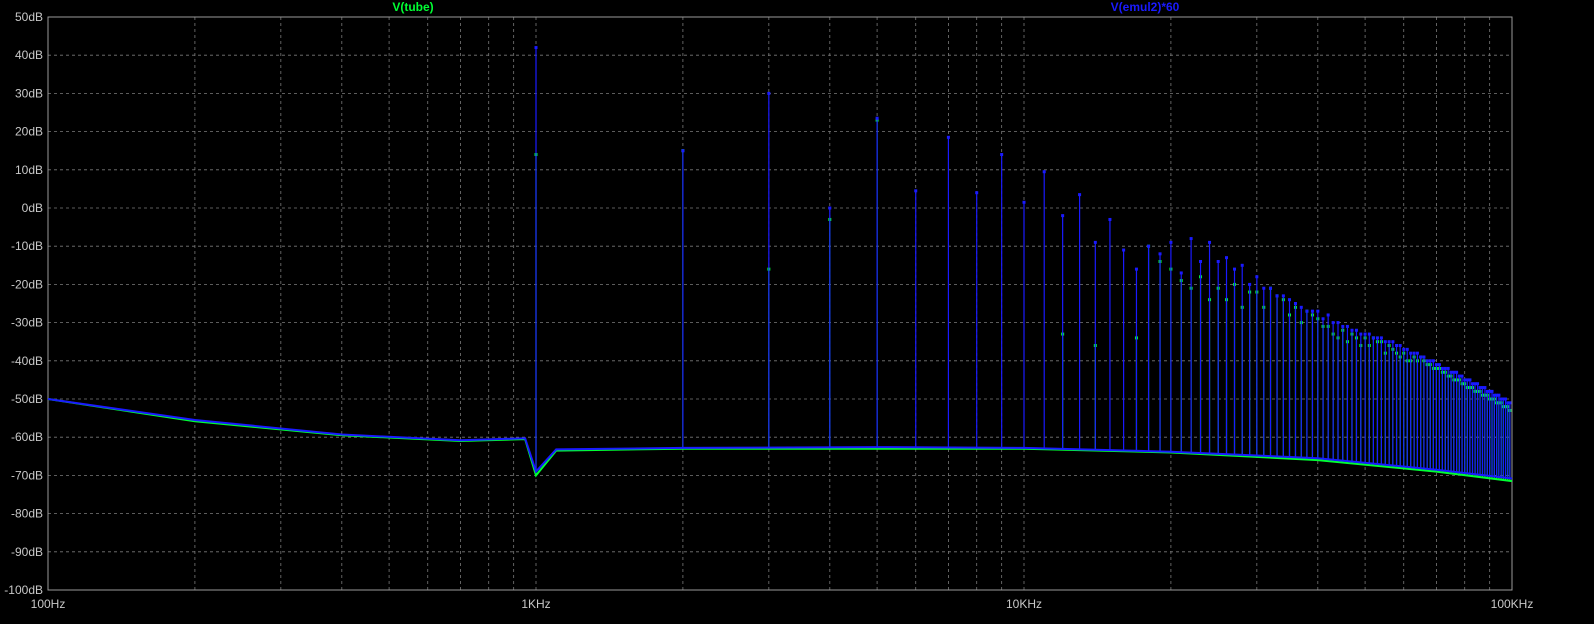  I want to click on y-tick-label: 0dB, so click(32, 208).